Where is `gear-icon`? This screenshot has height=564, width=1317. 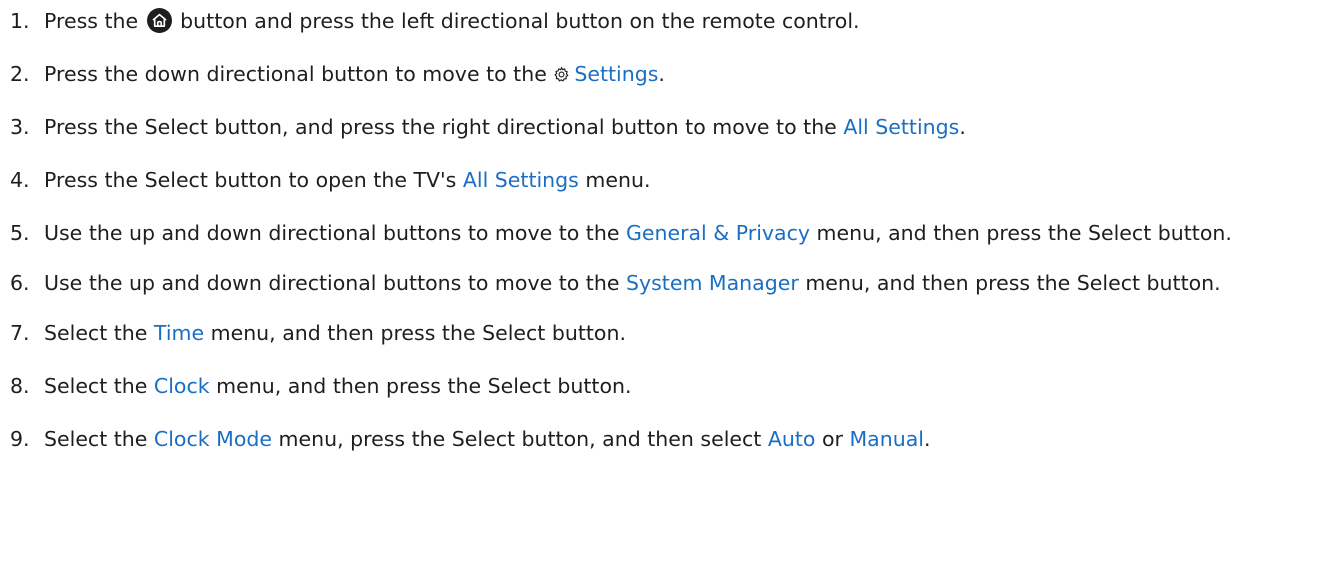
gear-icon is located at coordinates (561, 74).